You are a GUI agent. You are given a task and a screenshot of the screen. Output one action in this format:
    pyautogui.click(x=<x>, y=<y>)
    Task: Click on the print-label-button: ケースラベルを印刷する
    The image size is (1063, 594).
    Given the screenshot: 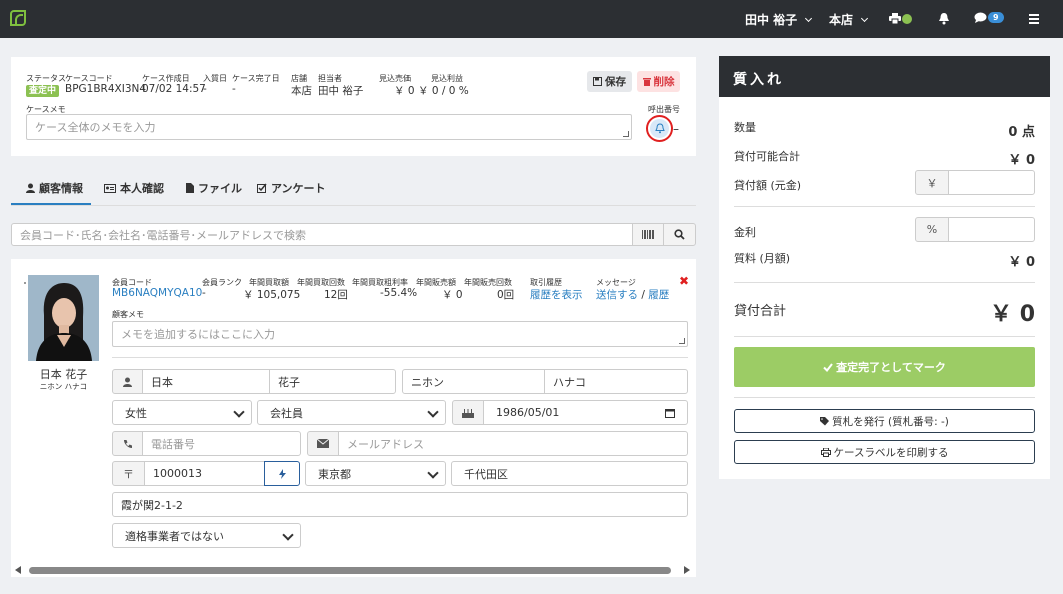 What is the action you would take?
    pyautogui.click(x=884, y=452)
    